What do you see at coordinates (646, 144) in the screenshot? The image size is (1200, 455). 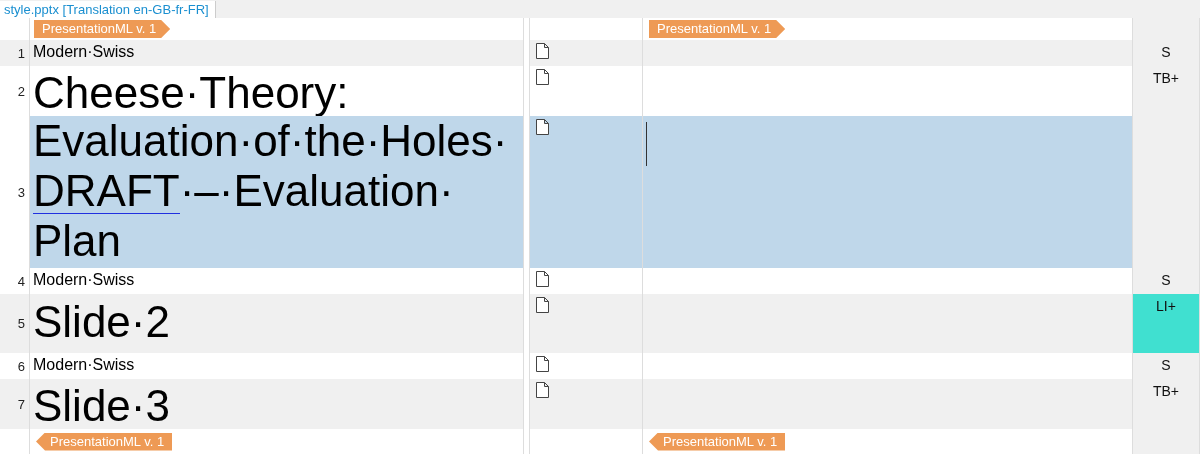 I see `text-cursor` at bounding box center [646, 144].